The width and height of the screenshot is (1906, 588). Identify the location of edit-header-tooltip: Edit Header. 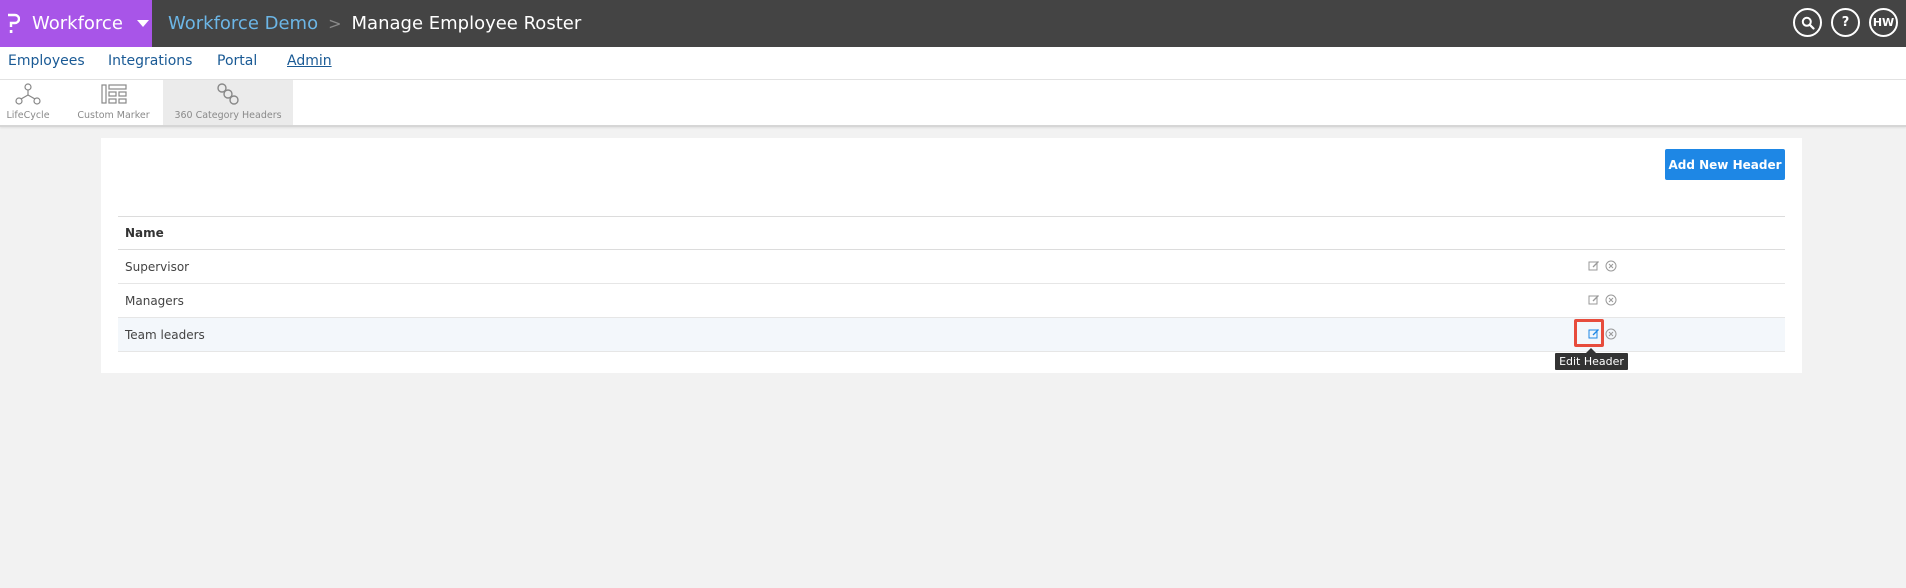
(1591, 359).